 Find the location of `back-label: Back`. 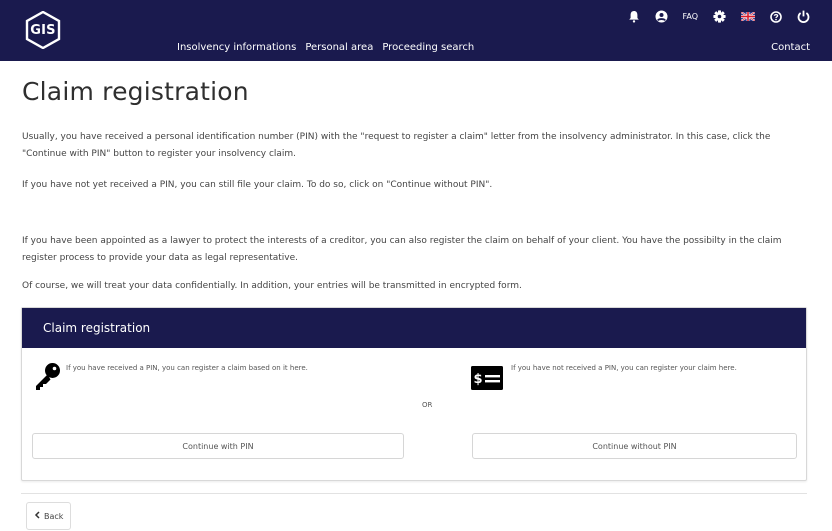

back-label: Back is located at coordinates (54, 516).